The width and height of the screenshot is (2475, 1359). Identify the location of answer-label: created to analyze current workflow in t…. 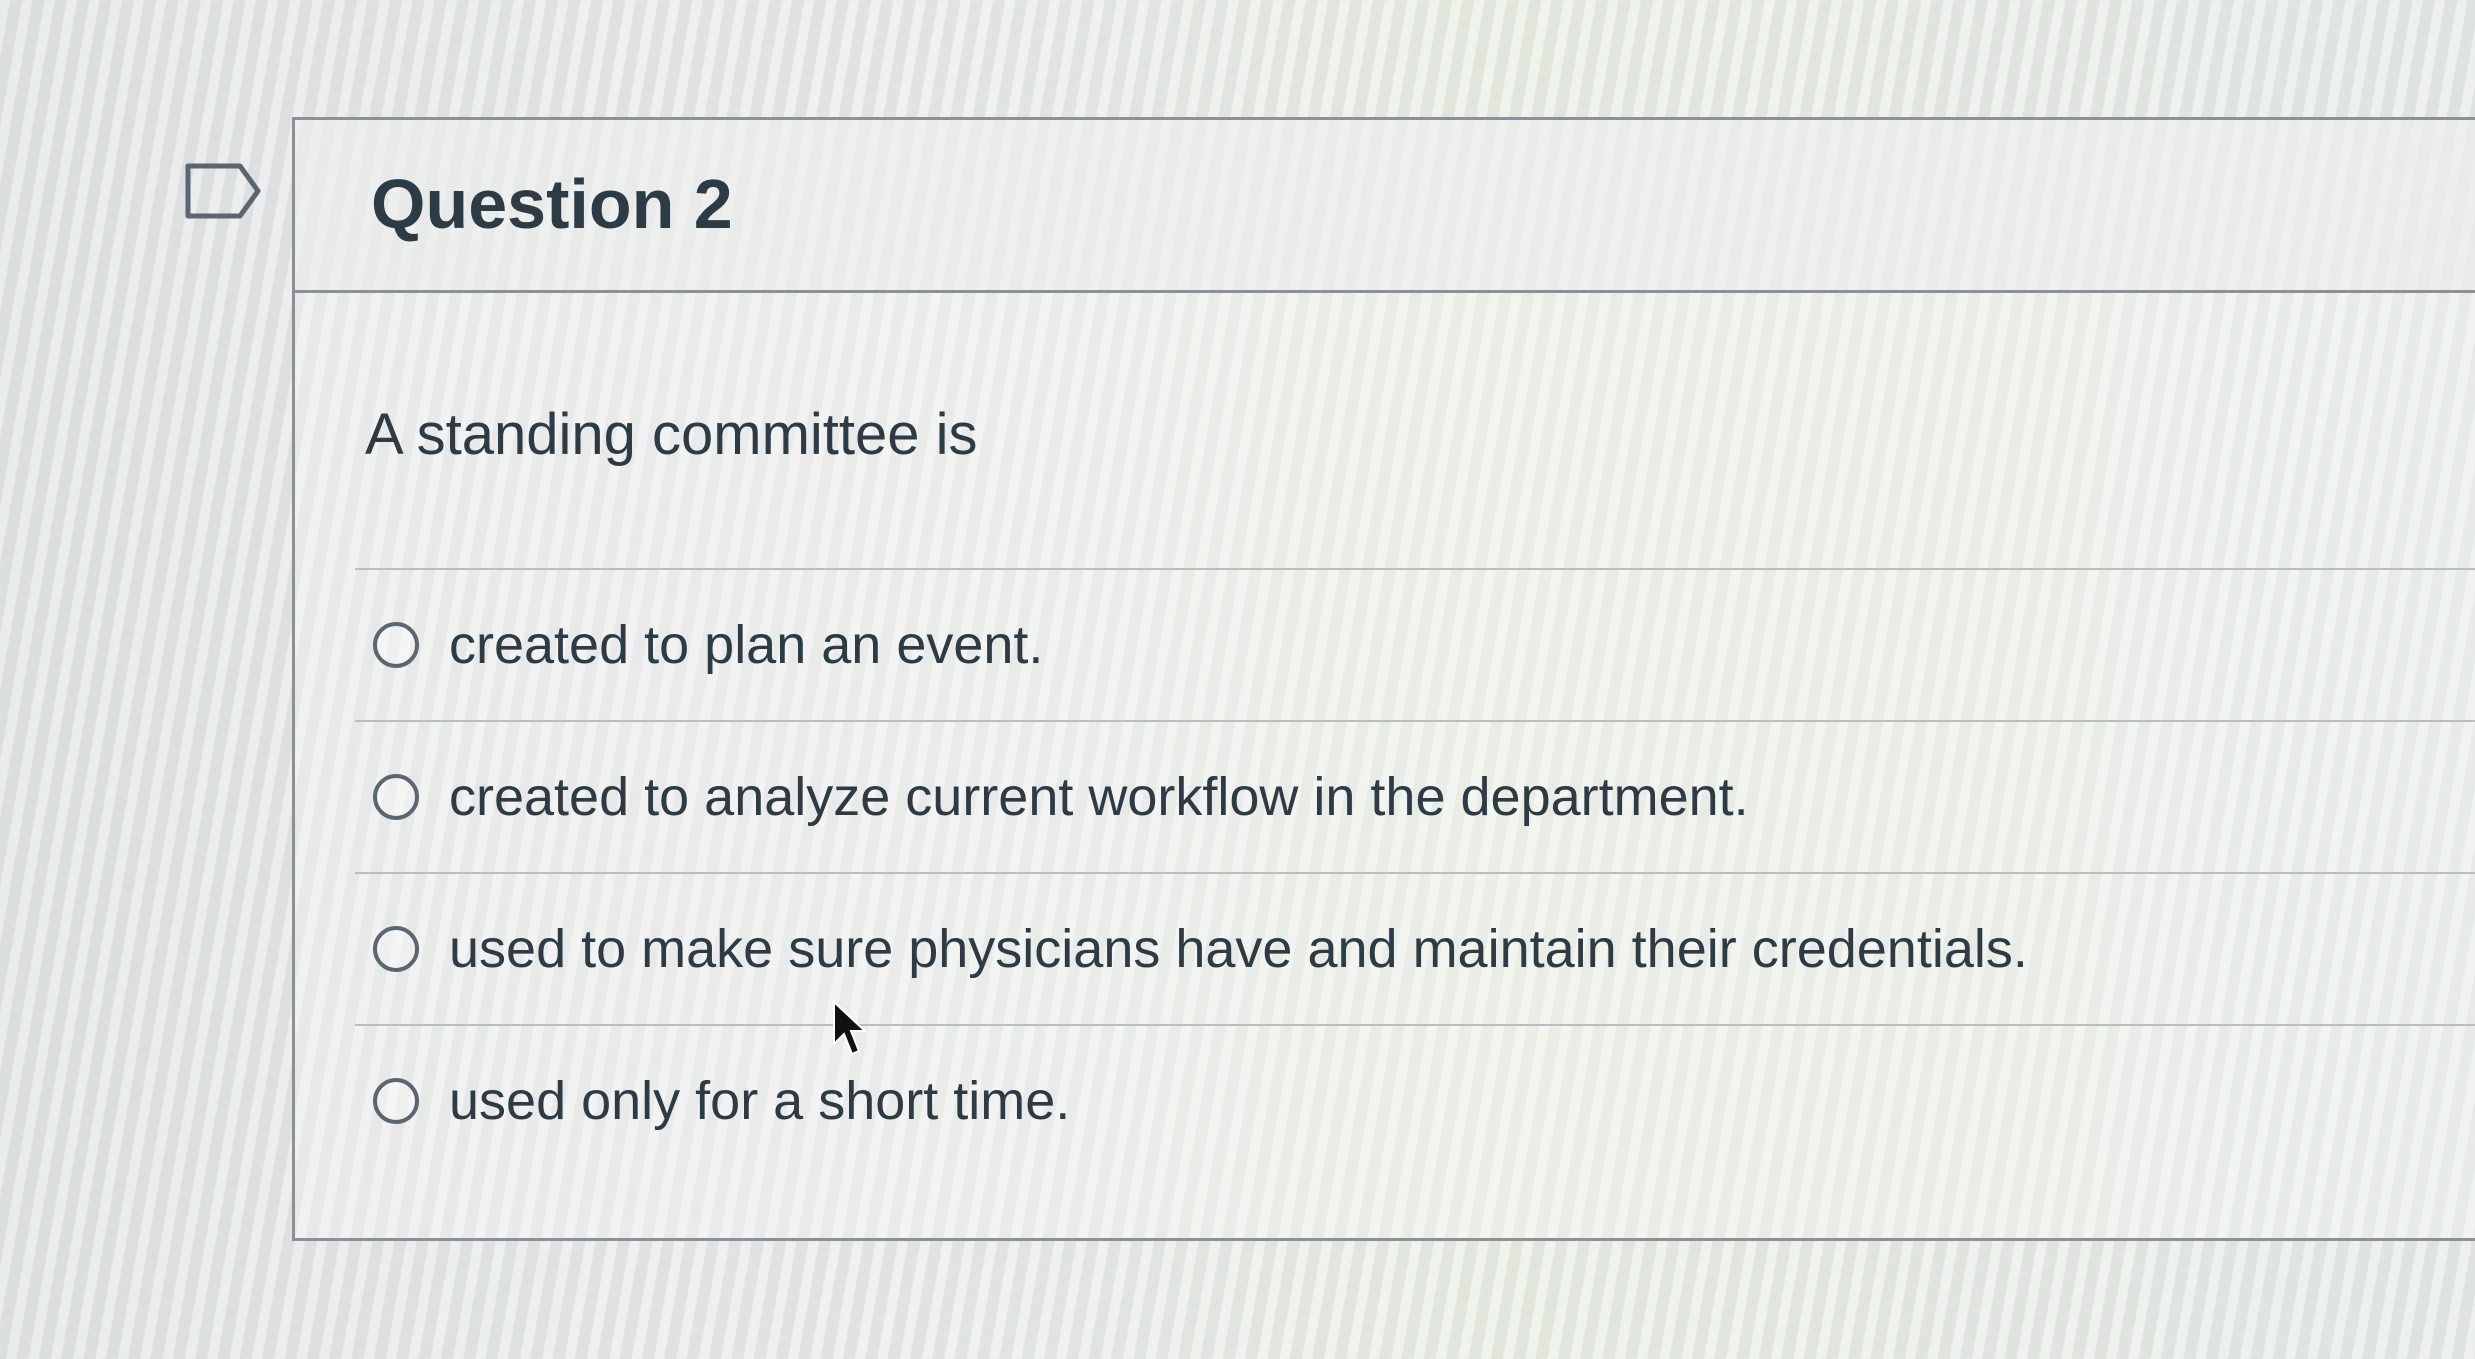
(1099, 797).